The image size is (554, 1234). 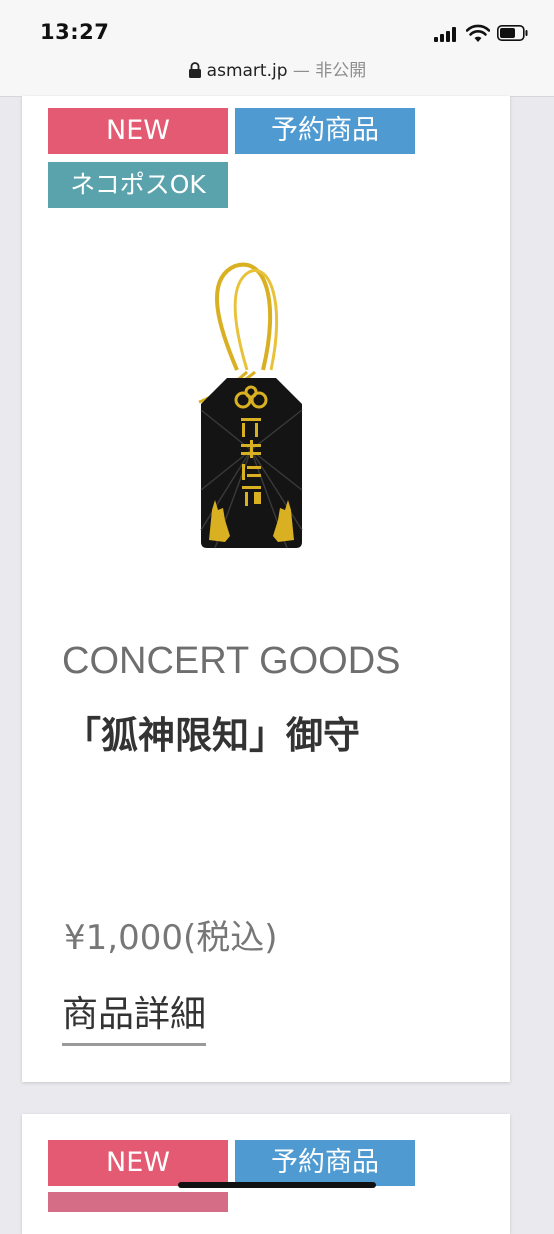 What do you see at coordinates (194, 69) in the screenshot?
I see `lock-icon` at bounding box center [194, 69].